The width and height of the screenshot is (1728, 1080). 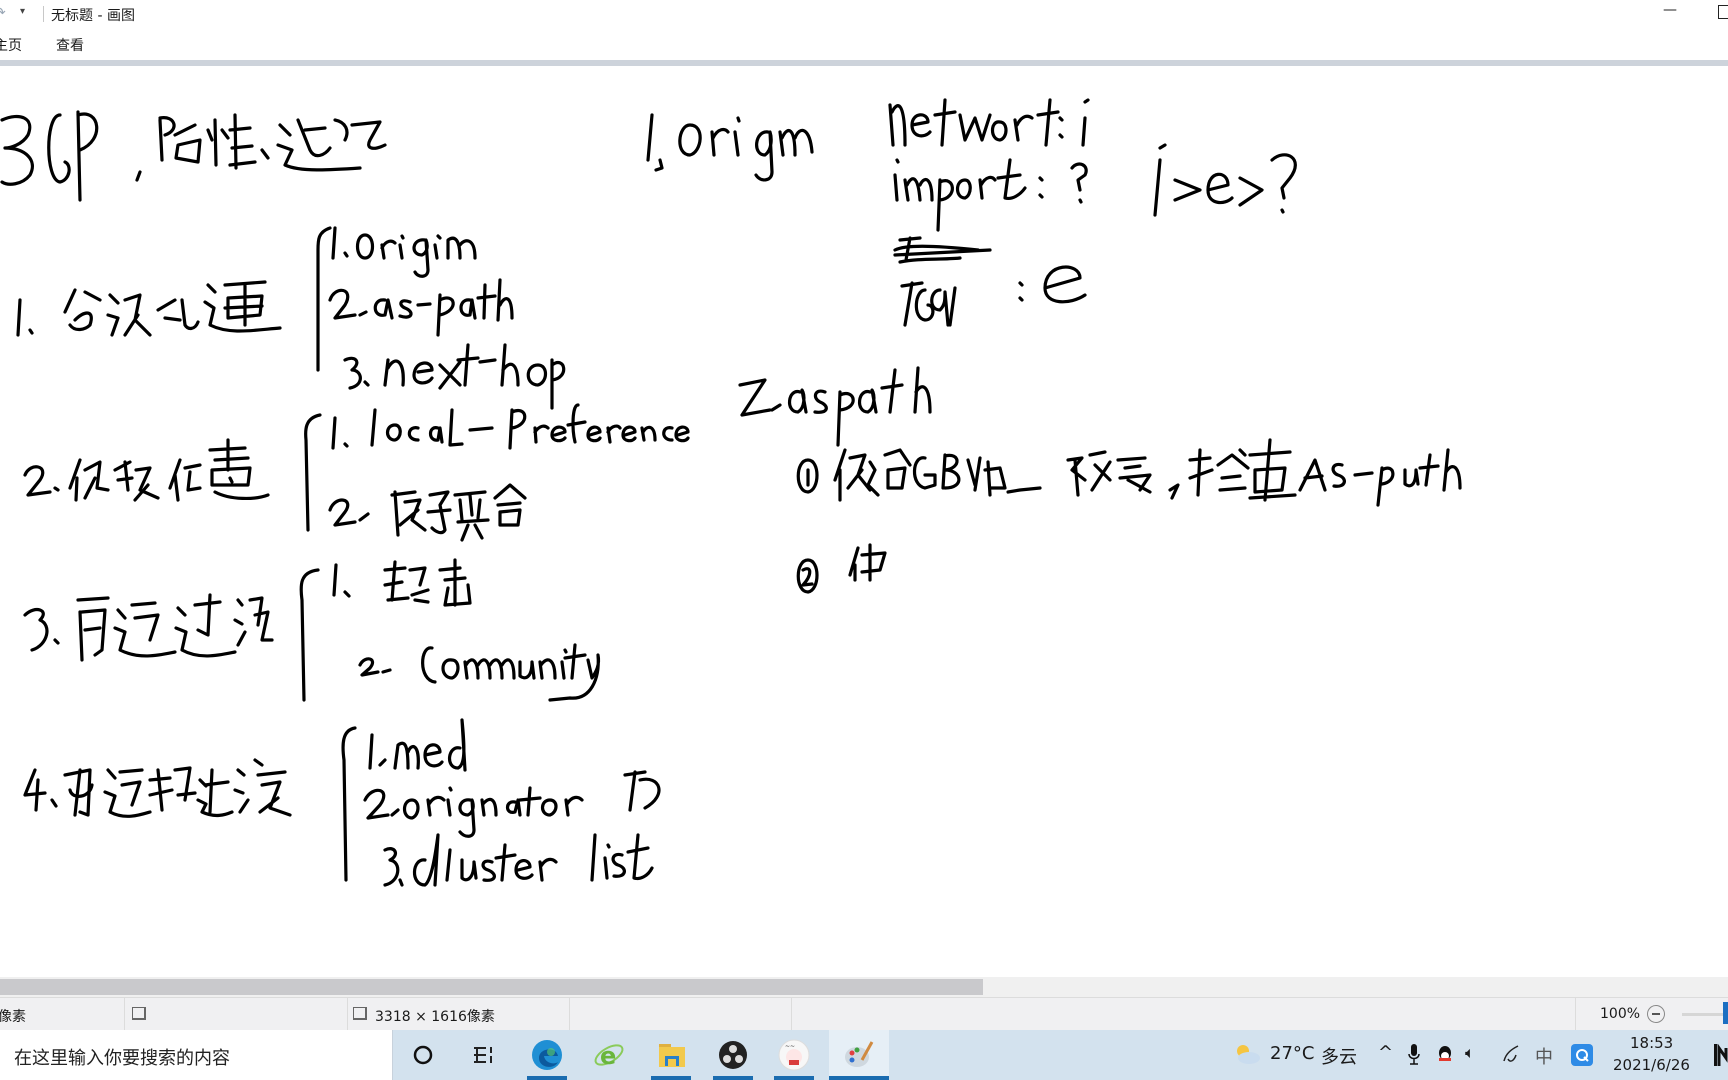 I want to click on taskbar-app-edge, so click(x=547, y=1055).